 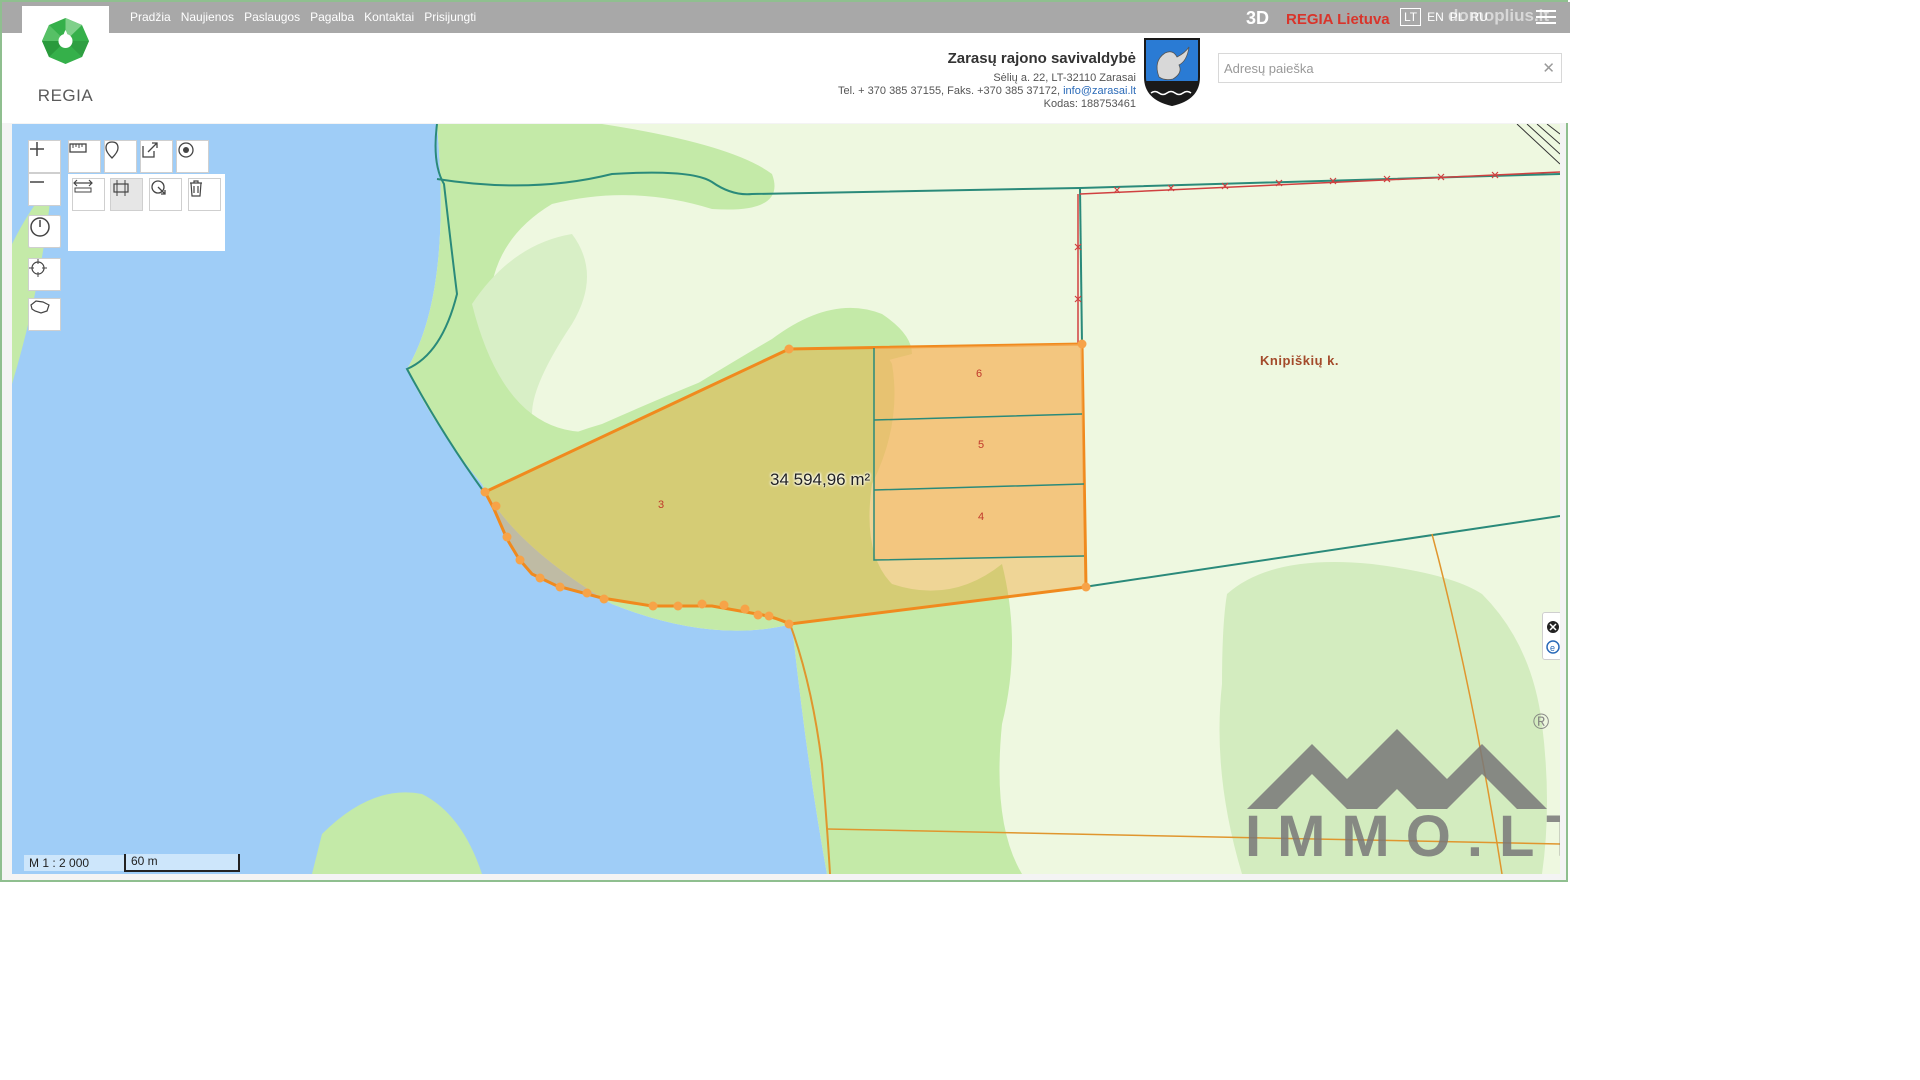 What do you see at coordinates (332, 17) in the screenshot?
I see `nav-help: Pagalba` at bounding box center [332, 17].